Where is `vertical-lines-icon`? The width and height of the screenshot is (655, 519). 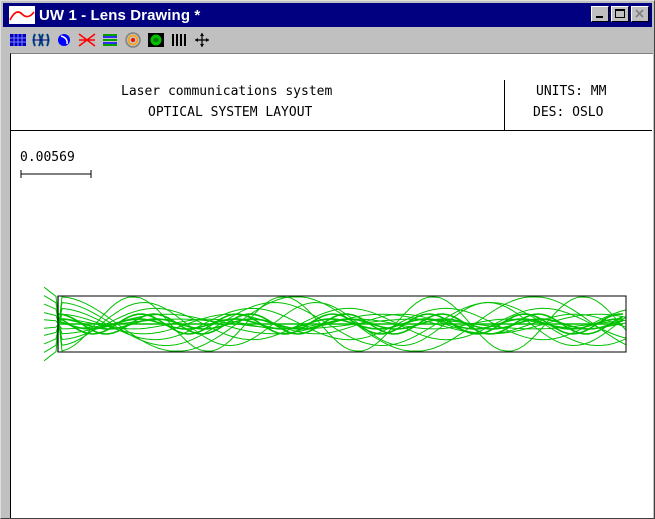 vertical-lines-icon is located at coordinates (179, 40).